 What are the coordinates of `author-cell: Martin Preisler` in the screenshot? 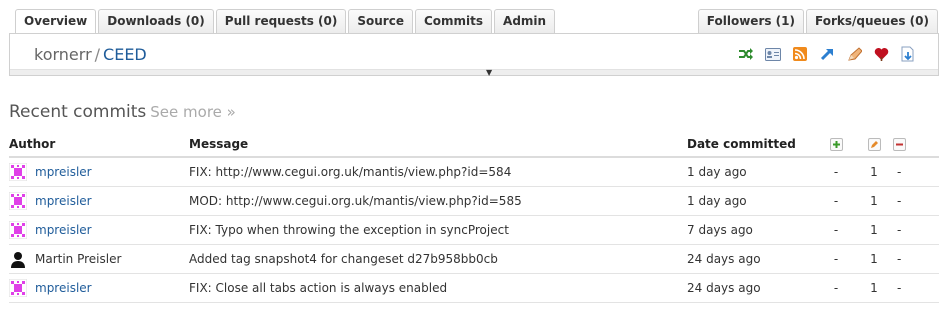 It's located at (99, 259).